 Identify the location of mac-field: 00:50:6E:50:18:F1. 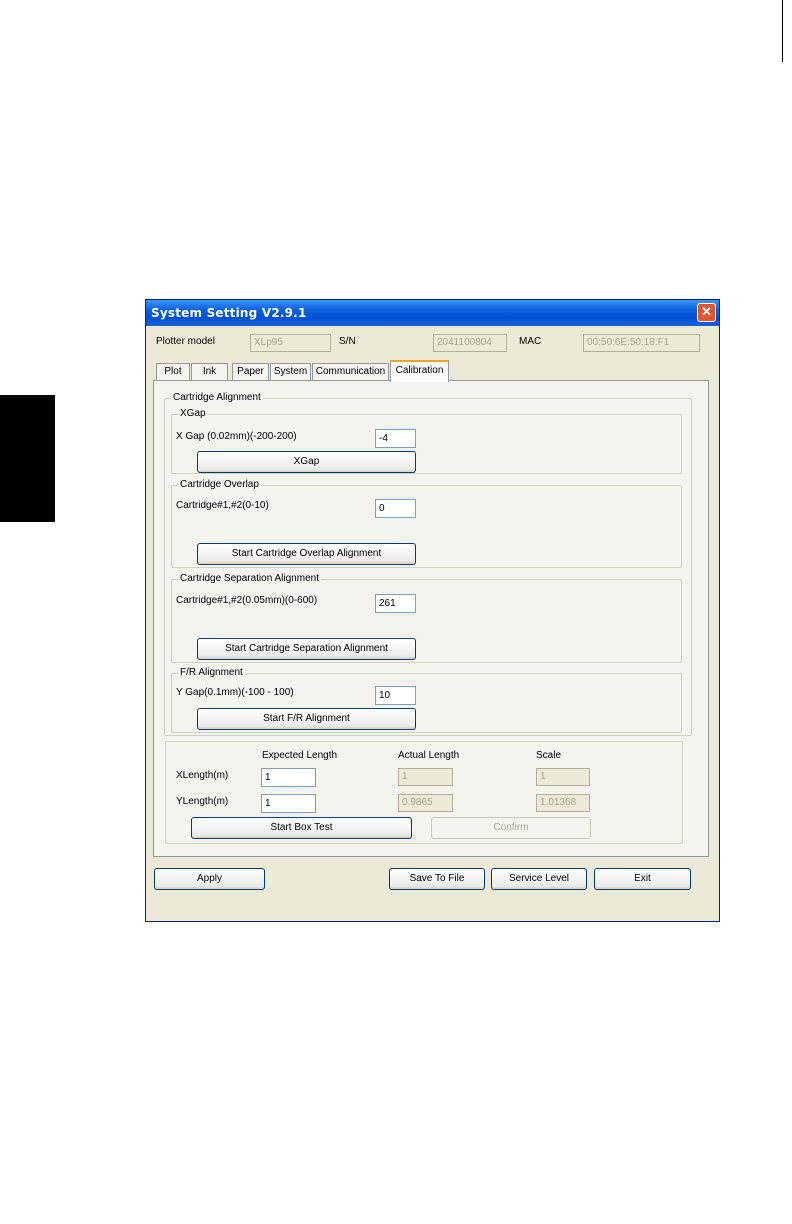
(641, 343).